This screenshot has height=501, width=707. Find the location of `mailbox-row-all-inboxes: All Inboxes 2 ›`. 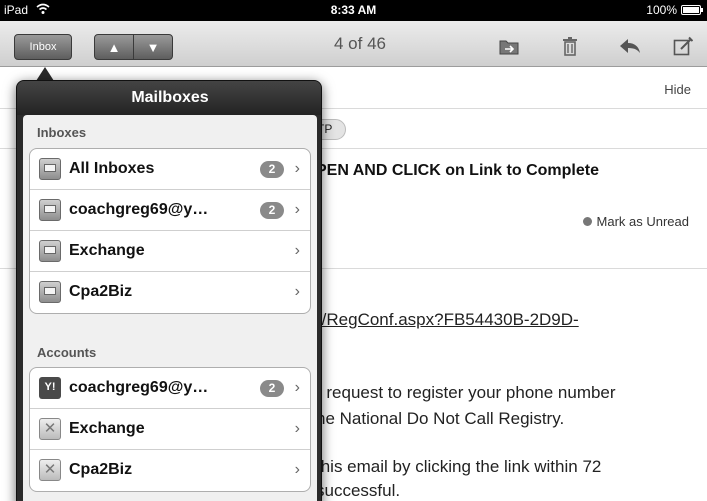

mailbox-row-all-inboxes: All Inboxes 2 › is located at coordinates (170, 169).